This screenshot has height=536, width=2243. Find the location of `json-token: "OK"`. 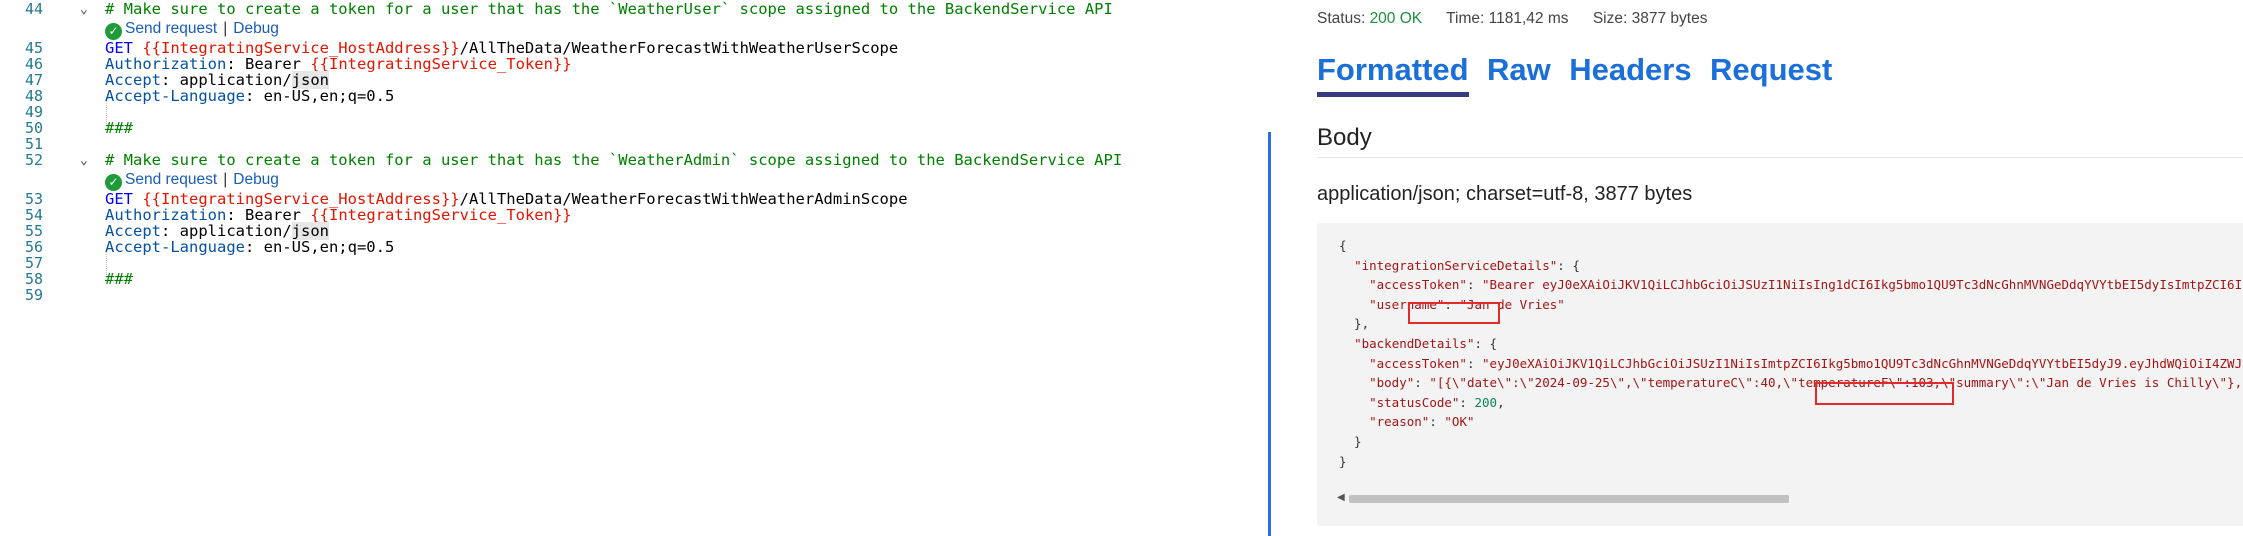

json-token: "OK" is located at coordinates (1459, 421).